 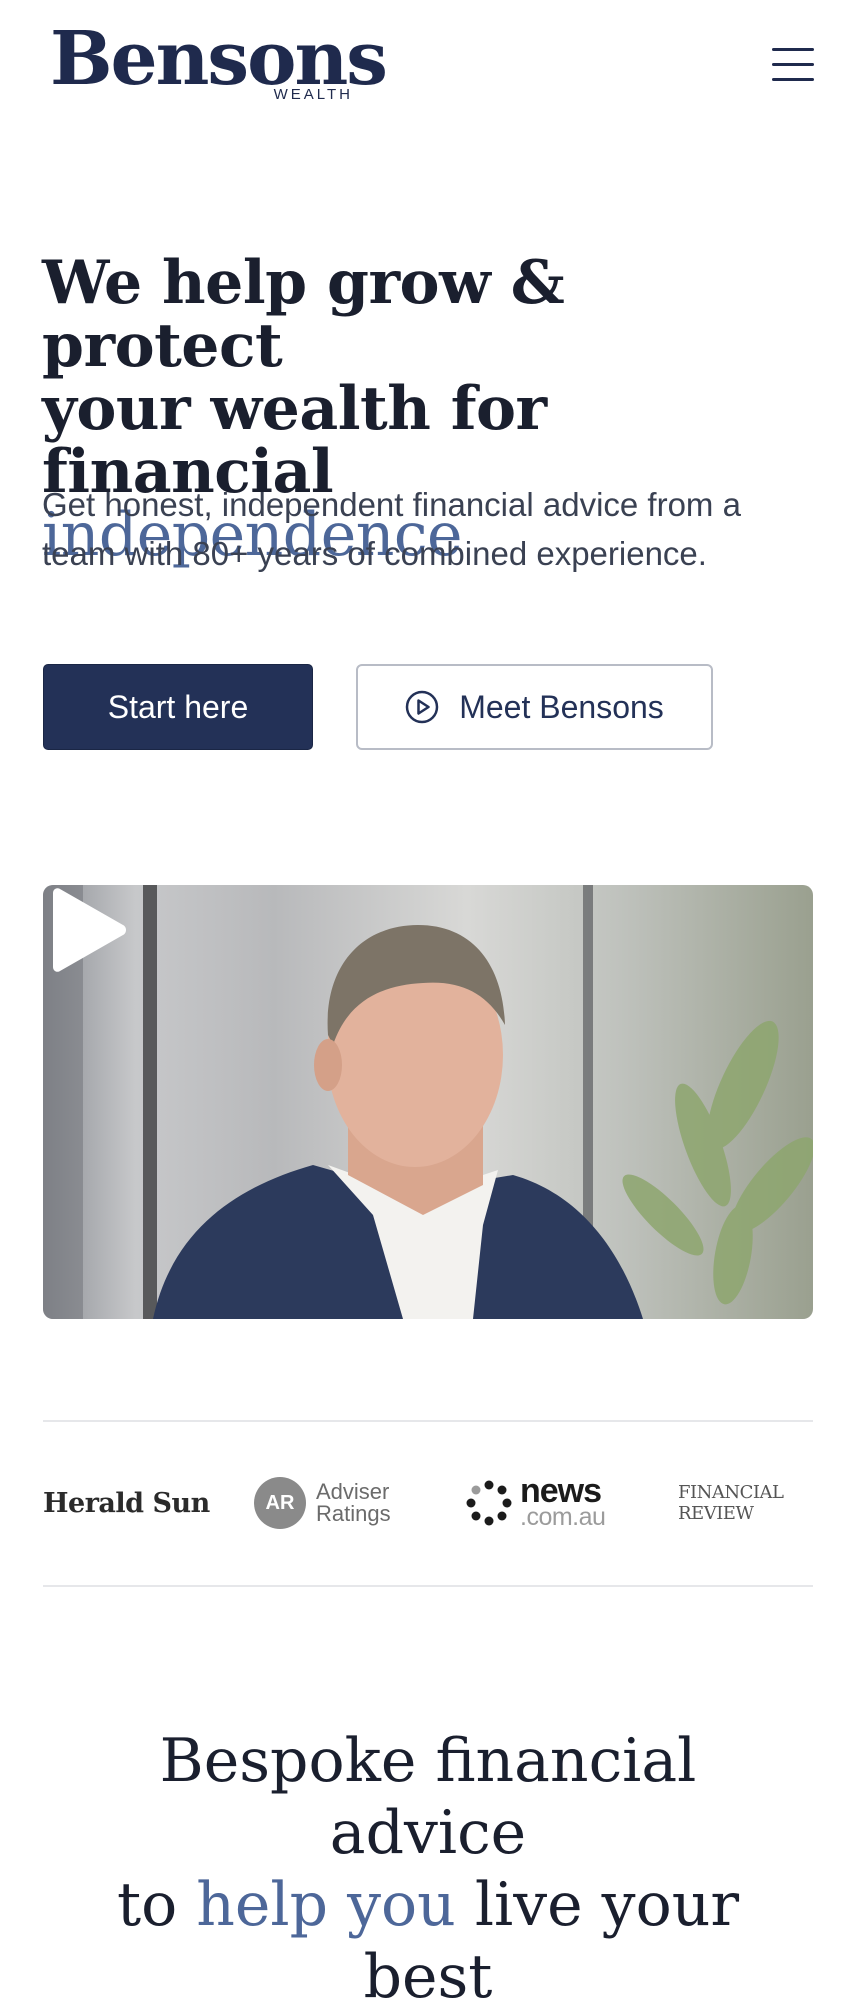 I want to click on start-here-button: Start here, so click(x=178, y=707).